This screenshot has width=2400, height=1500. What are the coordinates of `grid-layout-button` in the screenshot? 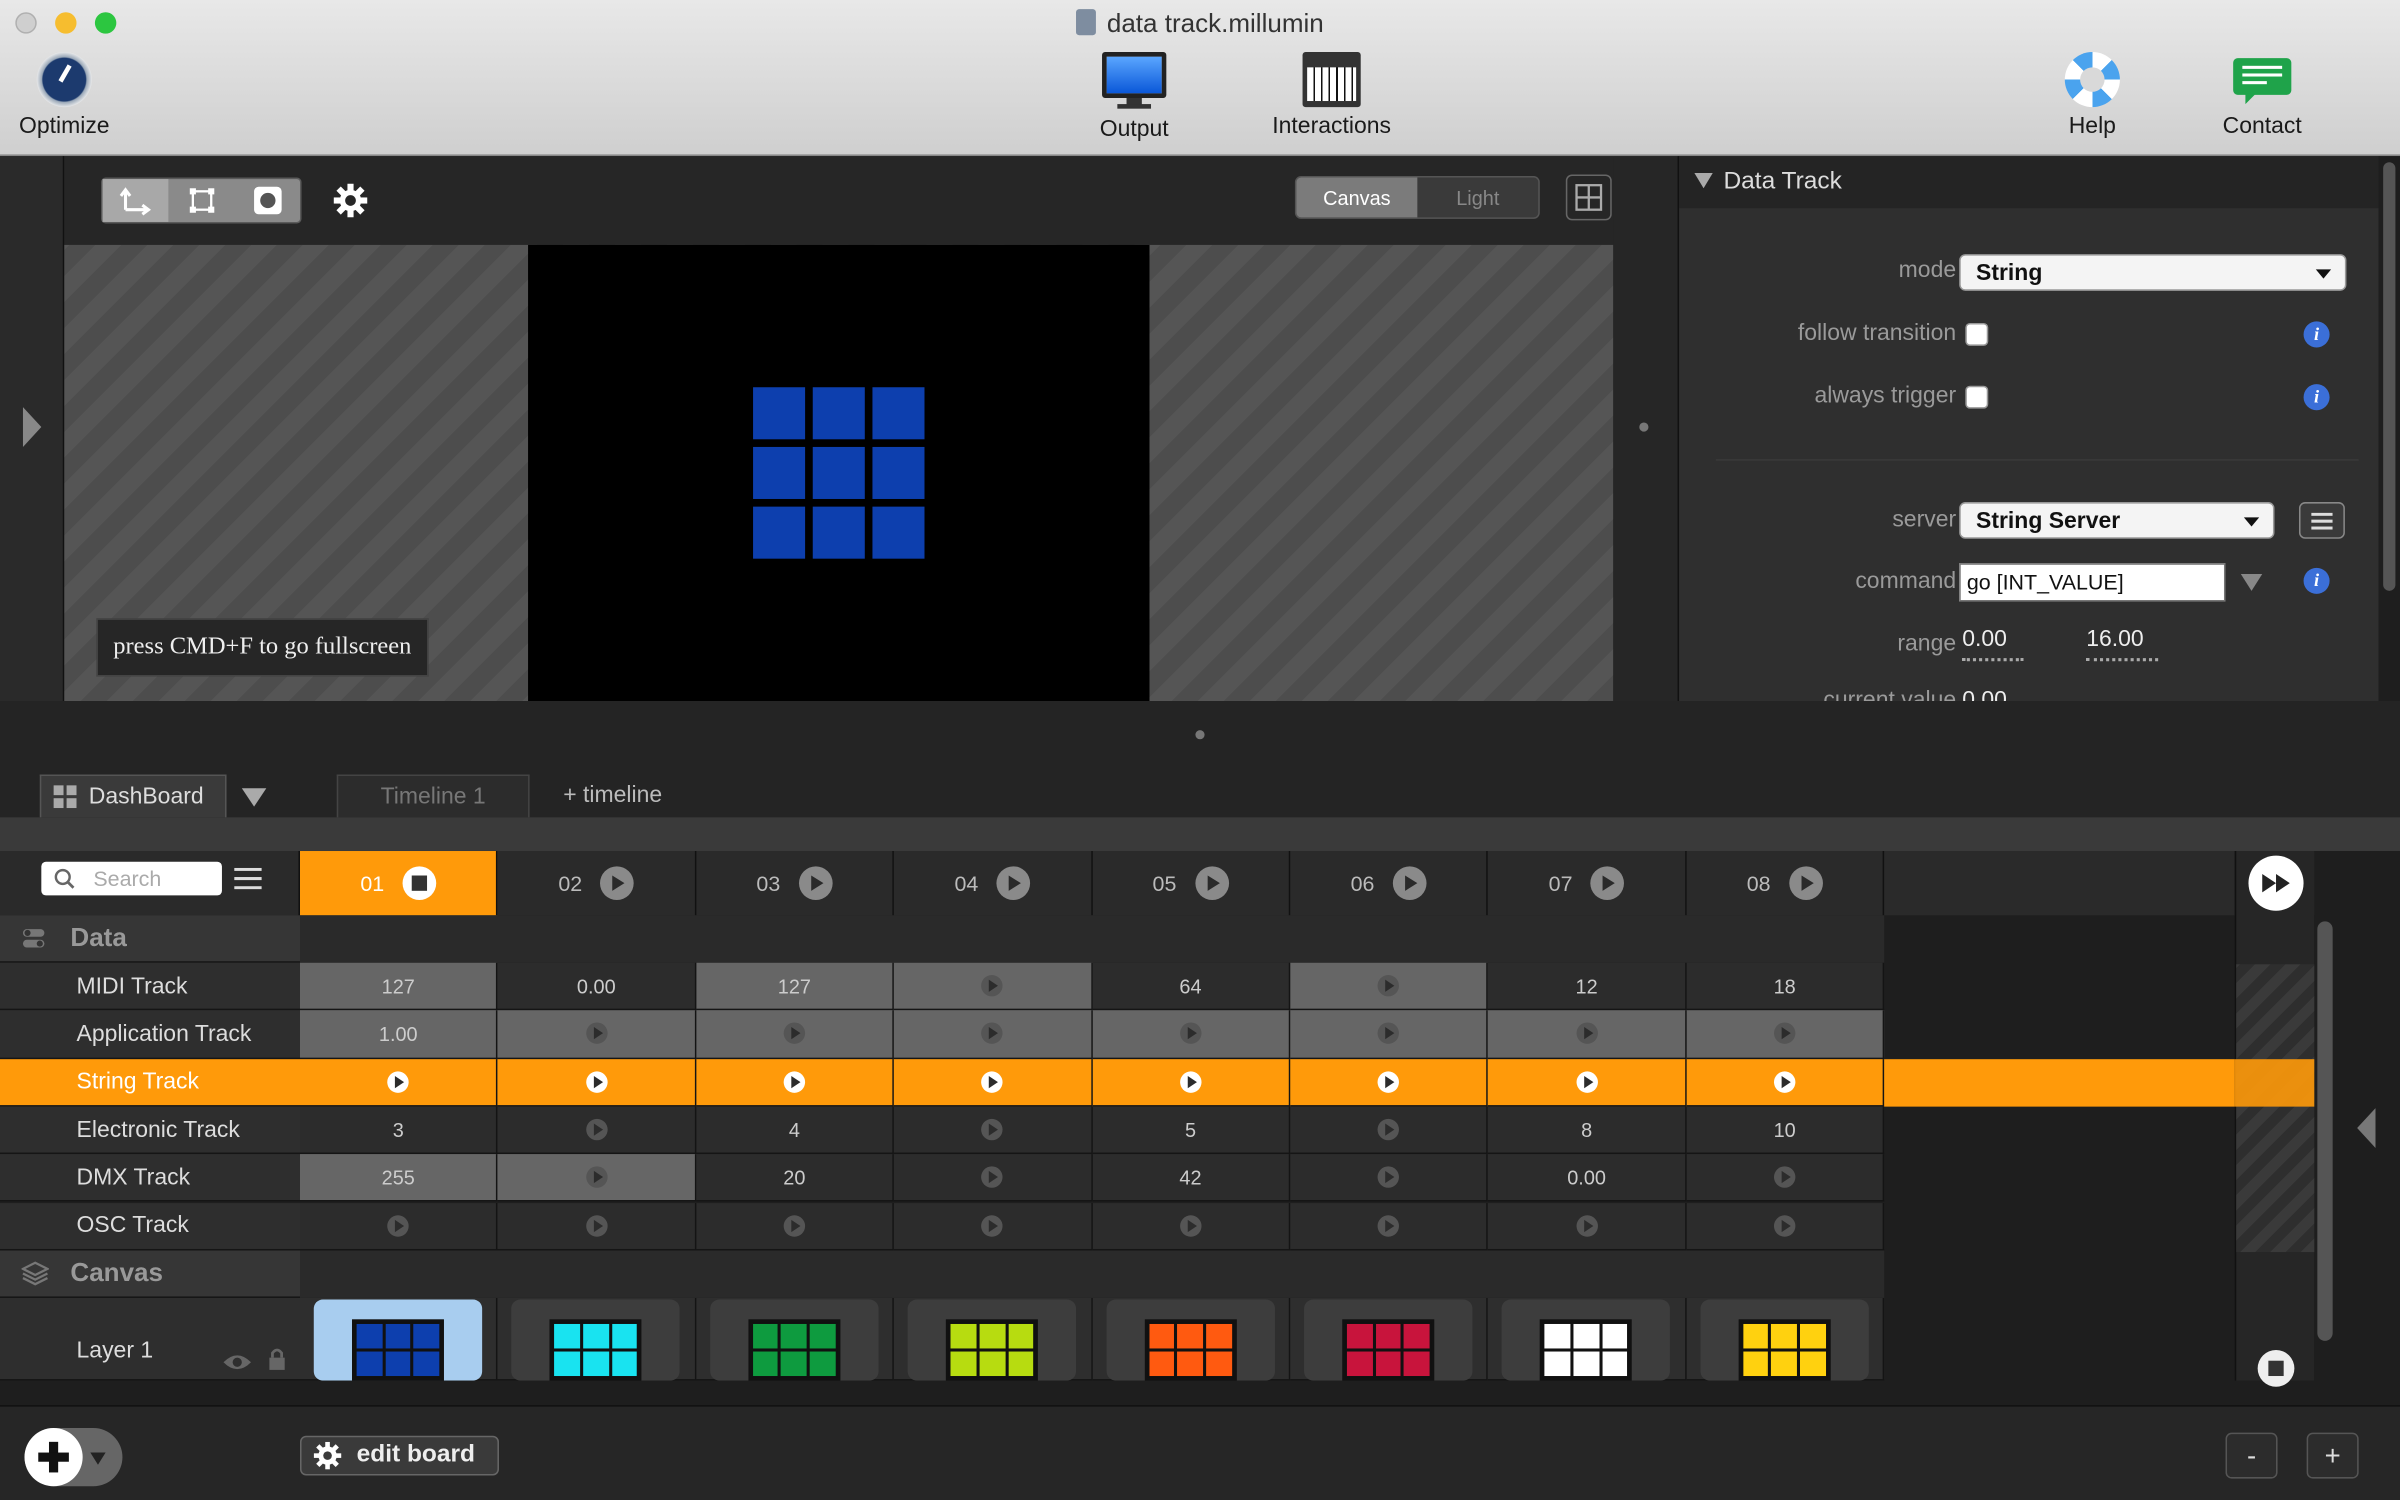 It's located at (1588, 197).